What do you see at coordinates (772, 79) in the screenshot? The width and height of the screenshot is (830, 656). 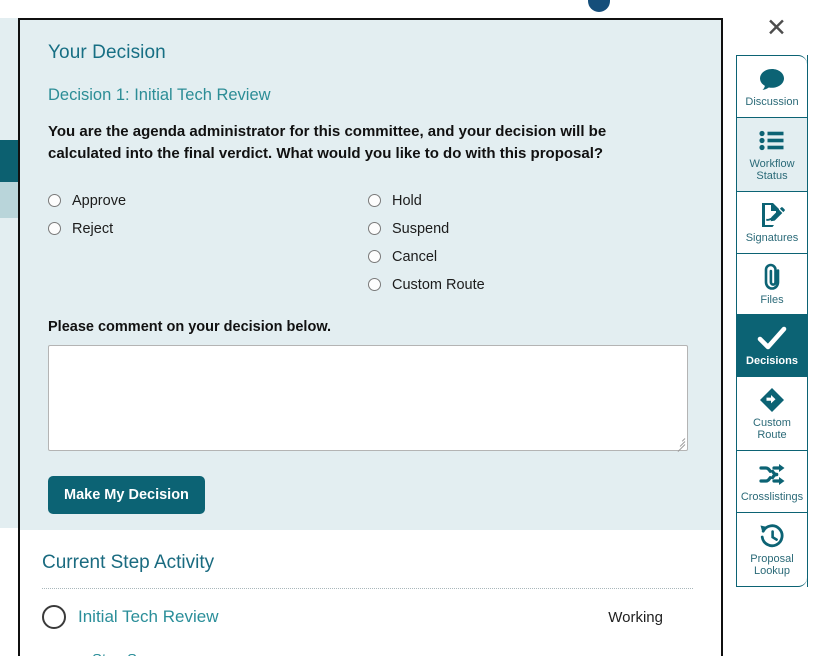 I see `chat-bubble-icon` at bounding box center [772, 79].